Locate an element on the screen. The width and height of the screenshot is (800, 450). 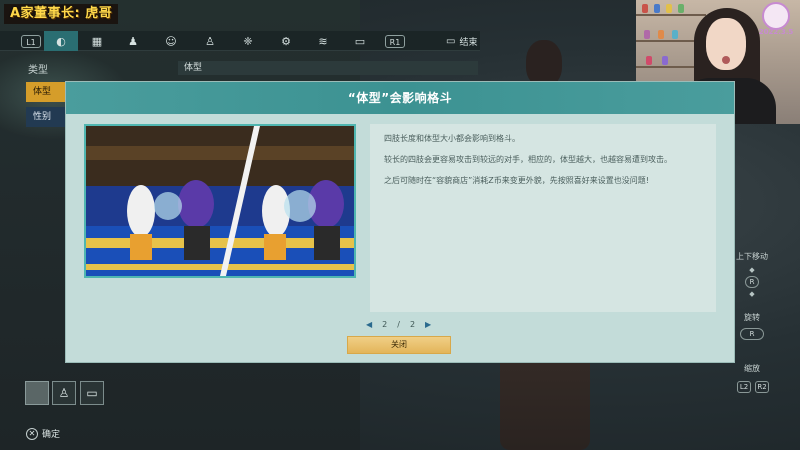
left-bumper-hint: L1 is located at coordinates (31, 41).